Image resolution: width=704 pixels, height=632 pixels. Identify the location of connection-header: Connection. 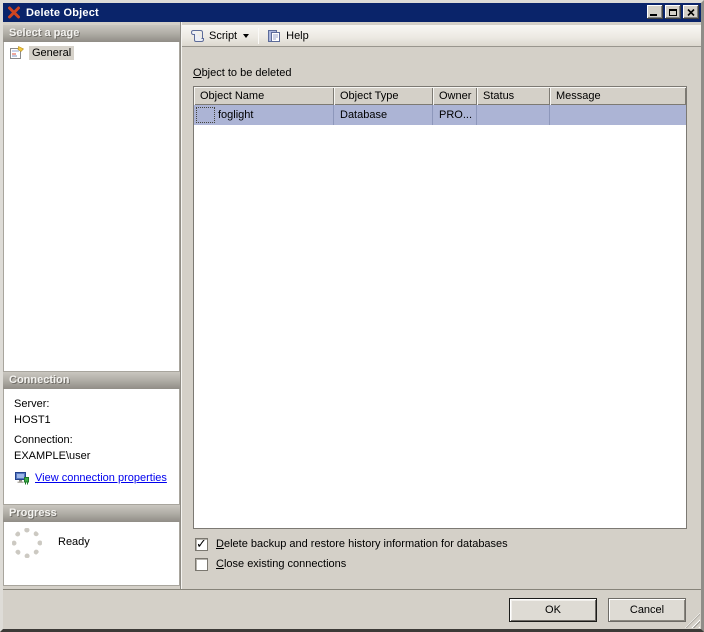
(91, 380).